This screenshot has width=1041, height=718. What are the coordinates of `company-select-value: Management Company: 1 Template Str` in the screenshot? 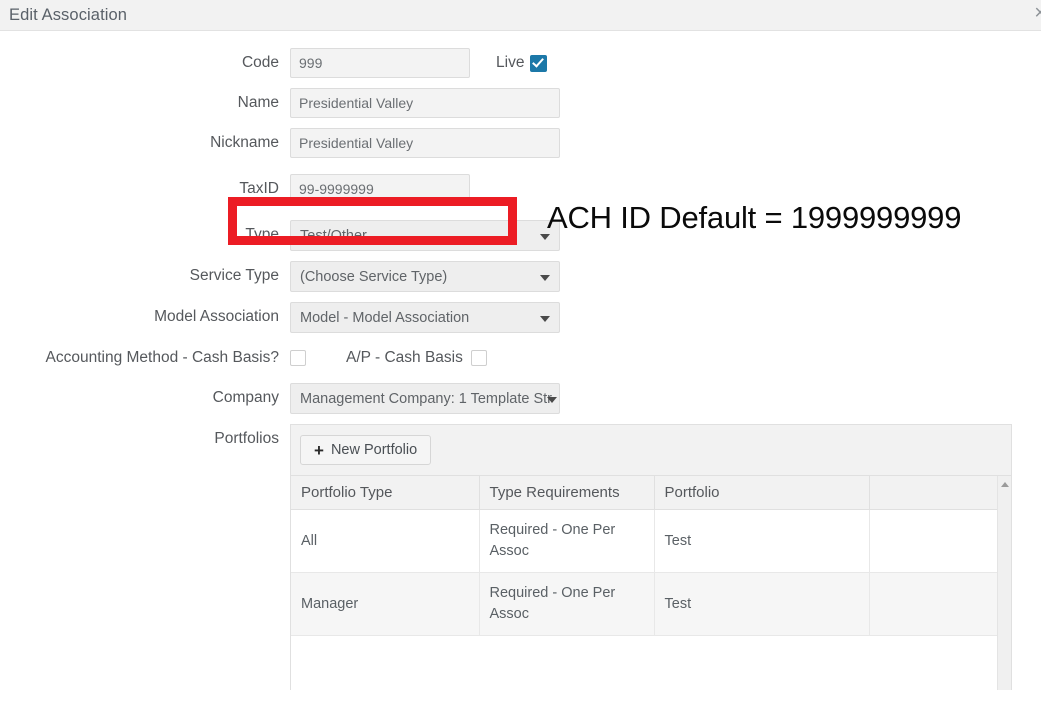 It's located at (426, 398).